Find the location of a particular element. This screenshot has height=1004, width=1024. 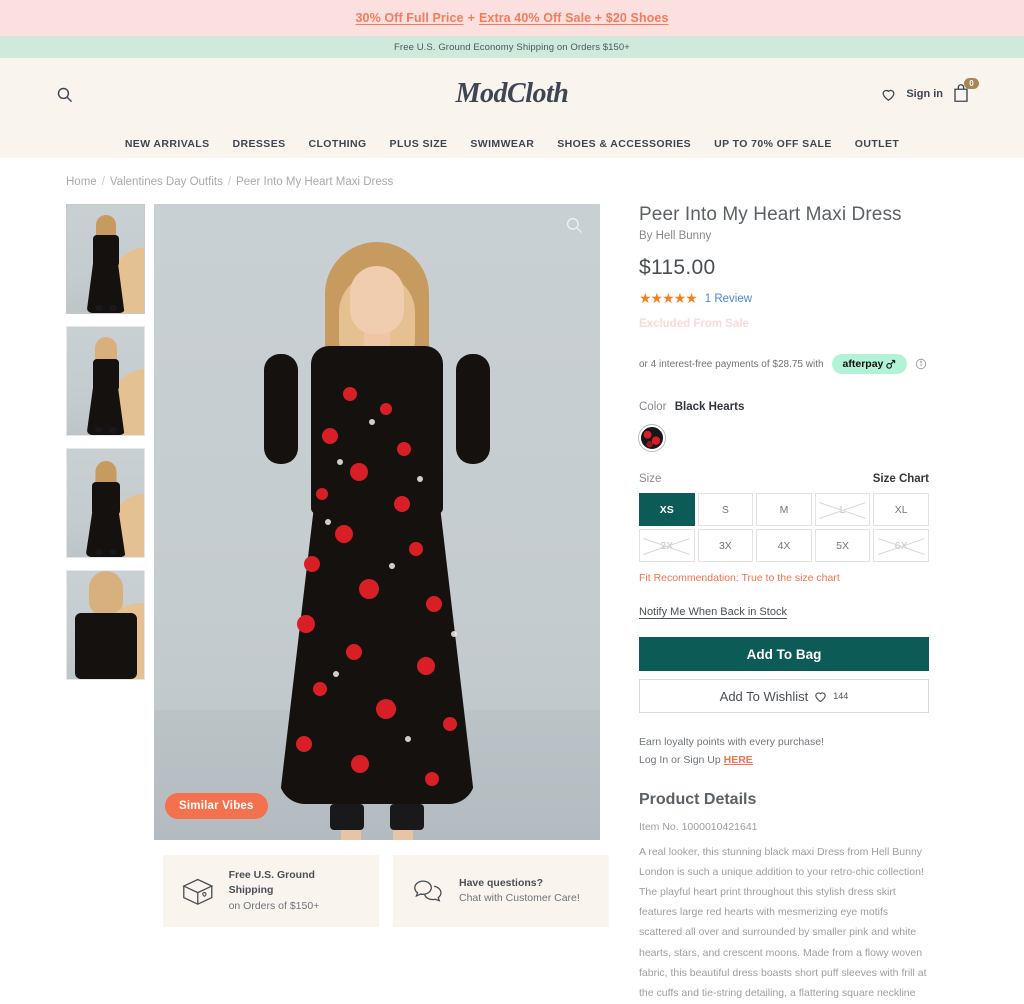

info-box-support-sub: Chat with Customer Care! is located at coordinates (519, 898).